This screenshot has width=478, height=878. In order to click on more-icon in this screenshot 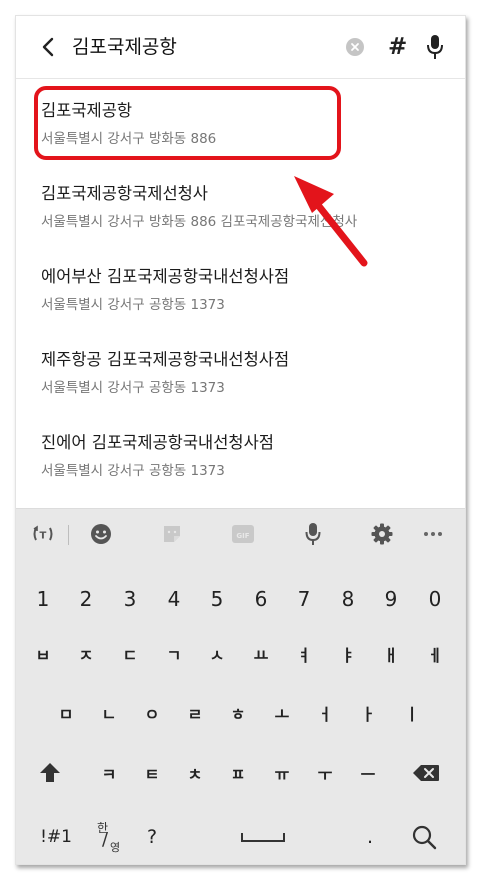, I will do `click(433, 534)`.